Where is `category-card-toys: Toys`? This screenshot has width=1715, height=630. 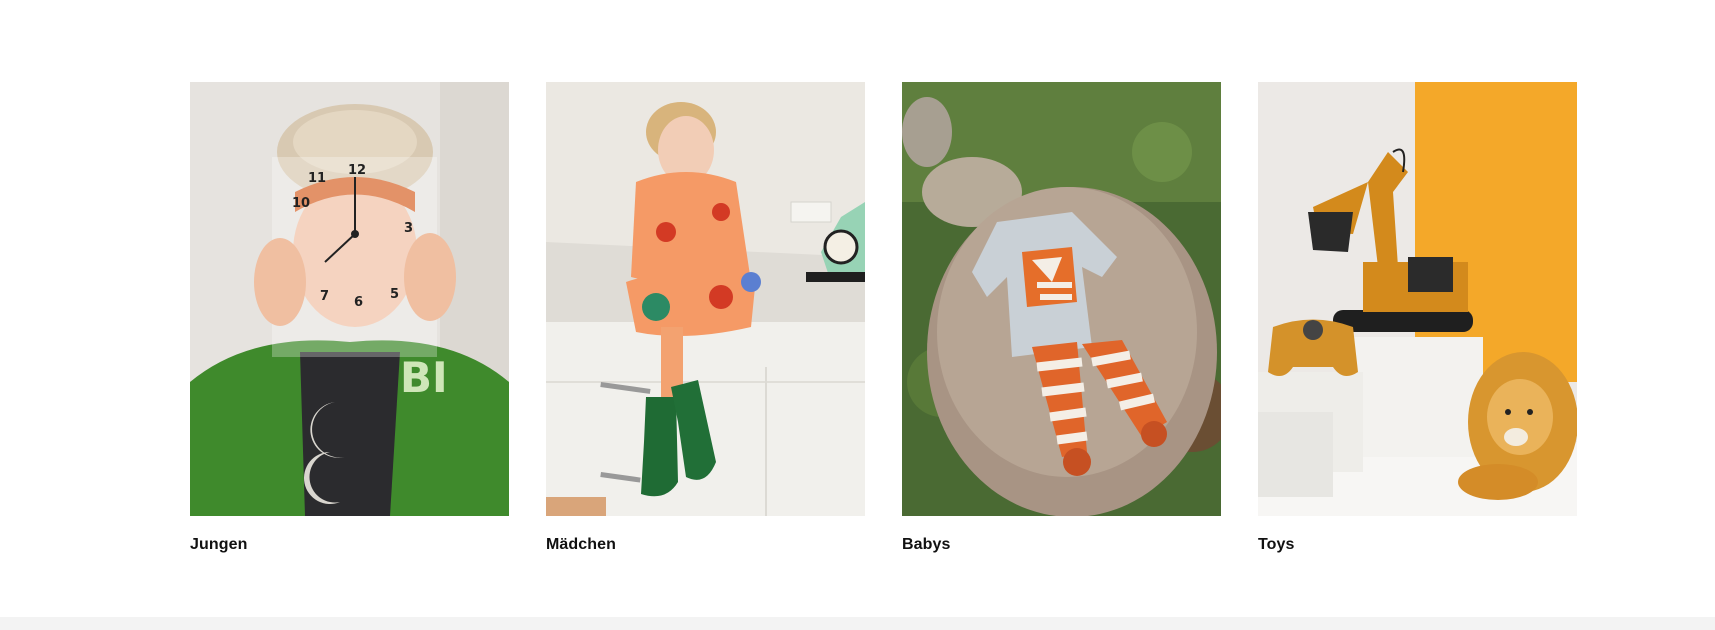
category-card-toys: Toys is located at coordinates (1417, 317).